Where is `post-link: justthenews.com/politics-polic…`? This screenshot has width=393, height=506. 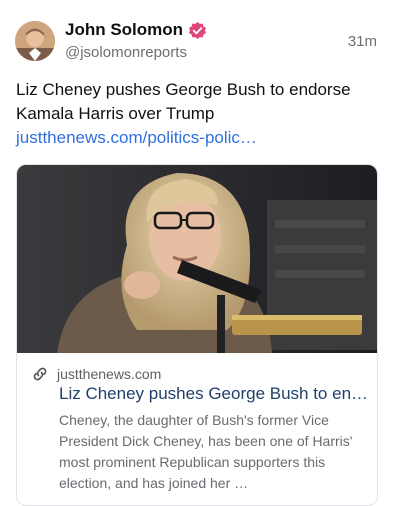 post-link: justthenews.com/politics-polic… is located at coordinates (136, 137).